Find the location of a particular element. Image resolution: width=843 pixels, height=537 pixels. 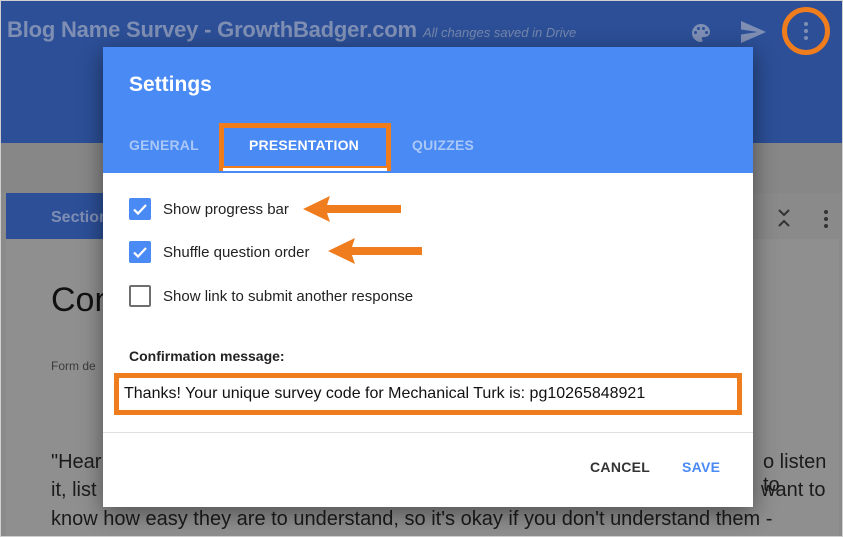

option-shuffle-question-order: Shuffle question order is located at coordinates (219, 252).